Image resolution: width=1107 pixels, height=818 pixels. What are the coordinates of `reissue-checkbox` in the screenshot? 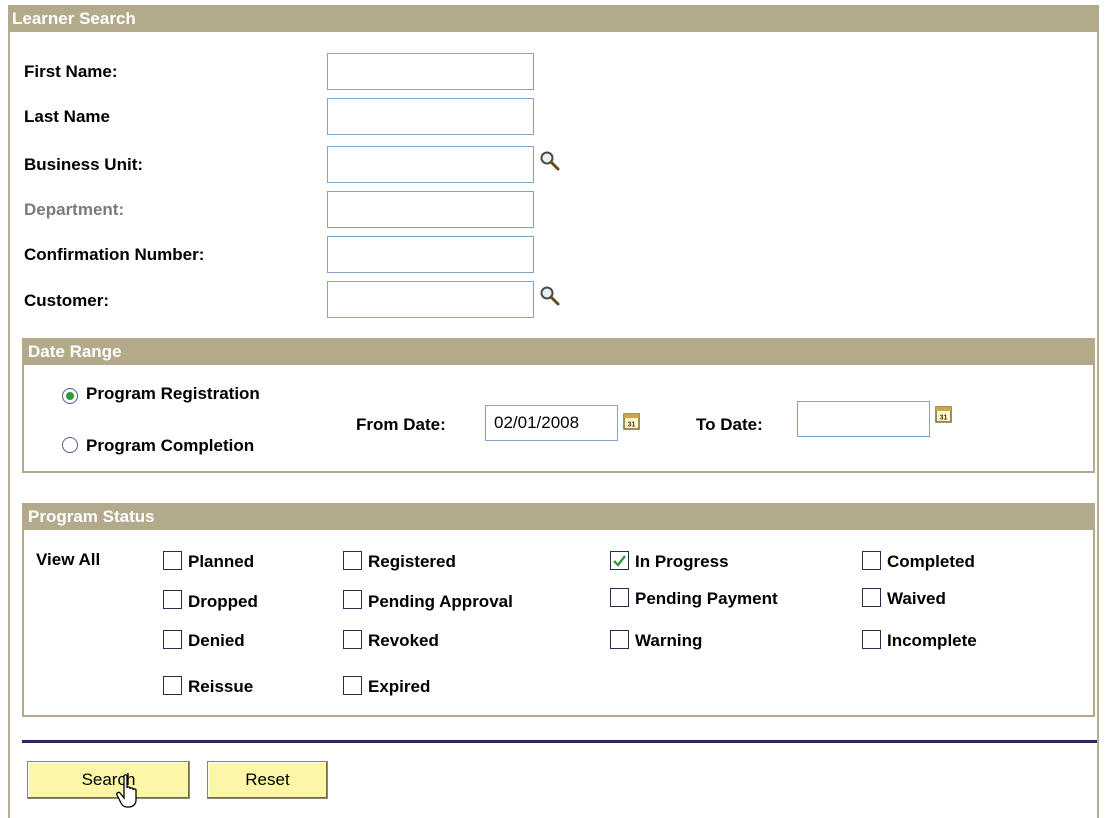 It's located at (172, 685).